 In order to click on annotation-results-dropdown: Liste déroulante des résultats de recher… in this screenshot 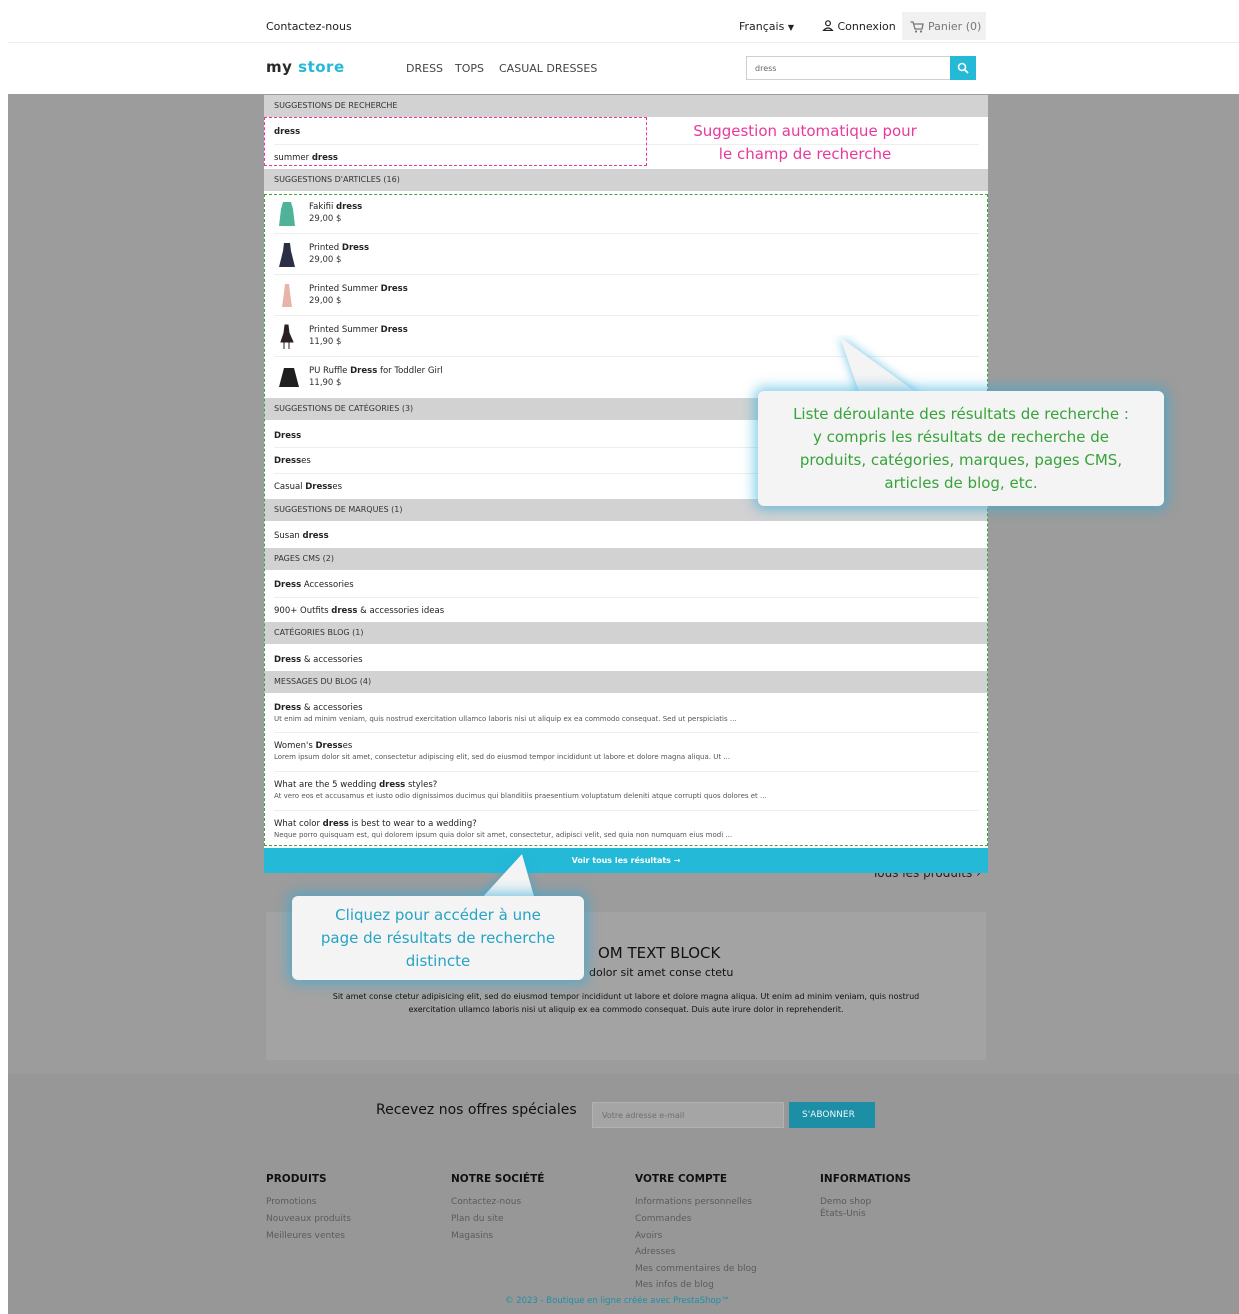, I will do `click(961, 448)`.